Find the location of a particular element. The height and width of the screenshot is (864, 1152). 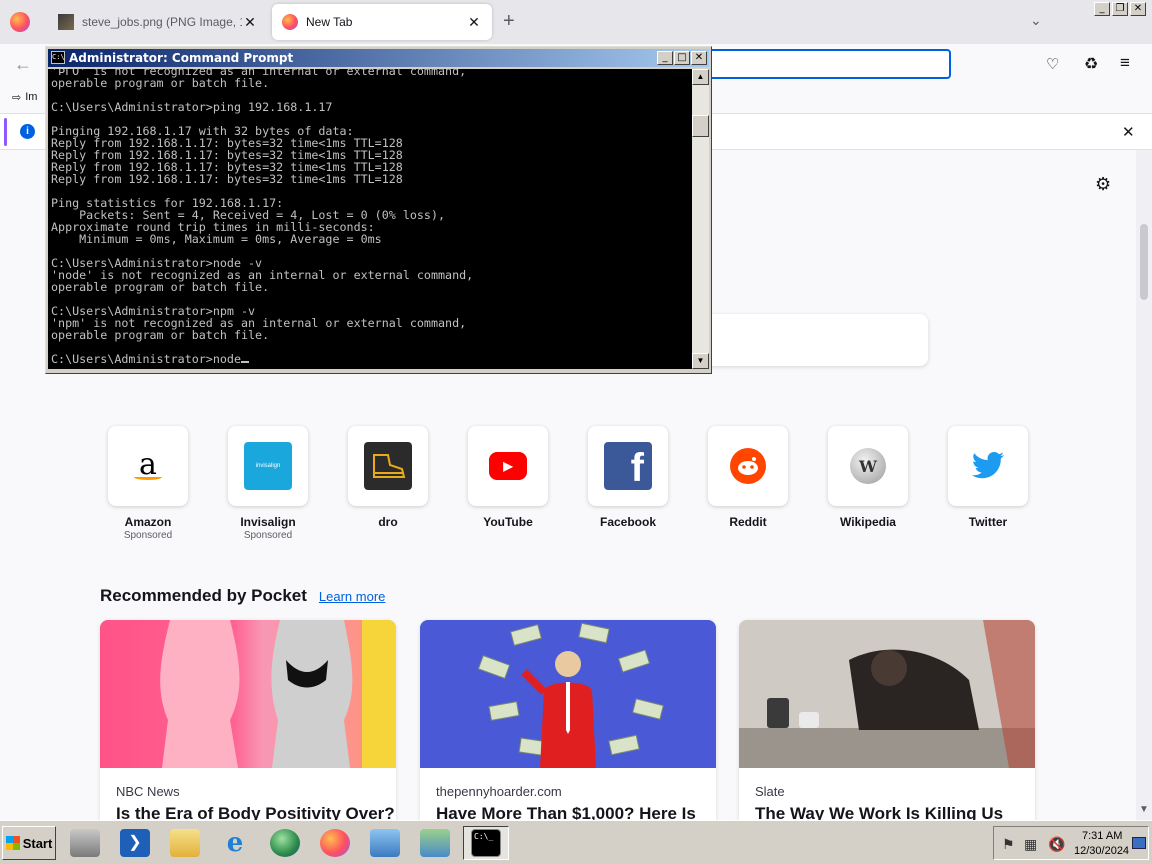

cmd-window-controls: _ □ ✕ is located at coordinates (682, 58).